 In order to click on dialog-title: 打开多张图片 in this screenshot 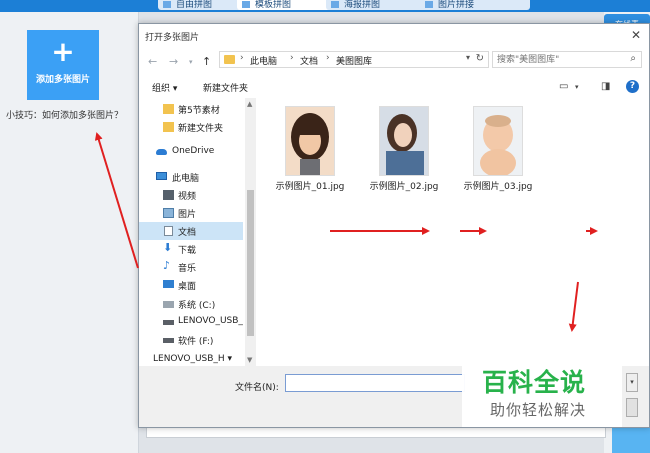, I will do `click(172, 38)`.